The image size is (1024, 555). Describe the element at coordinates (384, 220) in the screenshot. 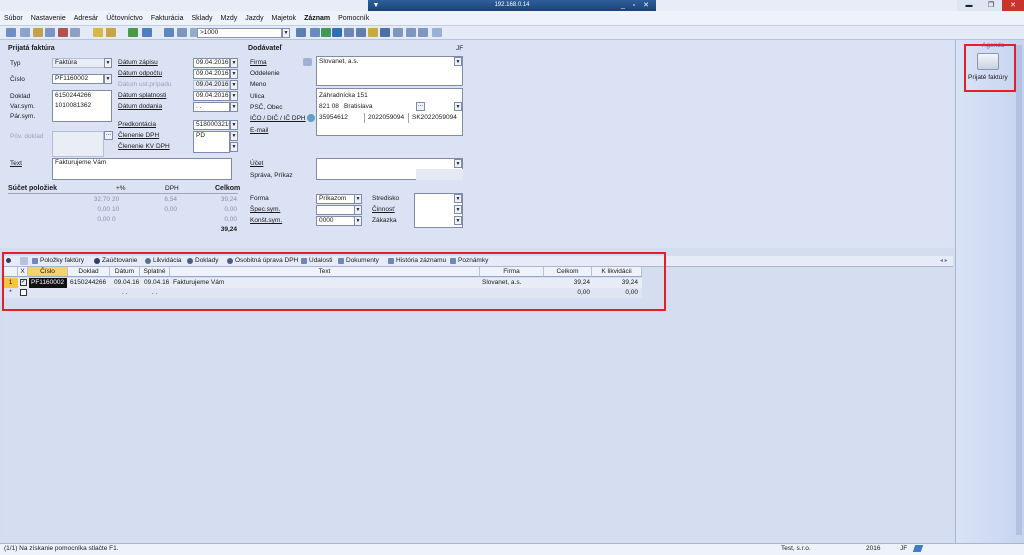

I see `zakazka-label: Zákazka` at that location.